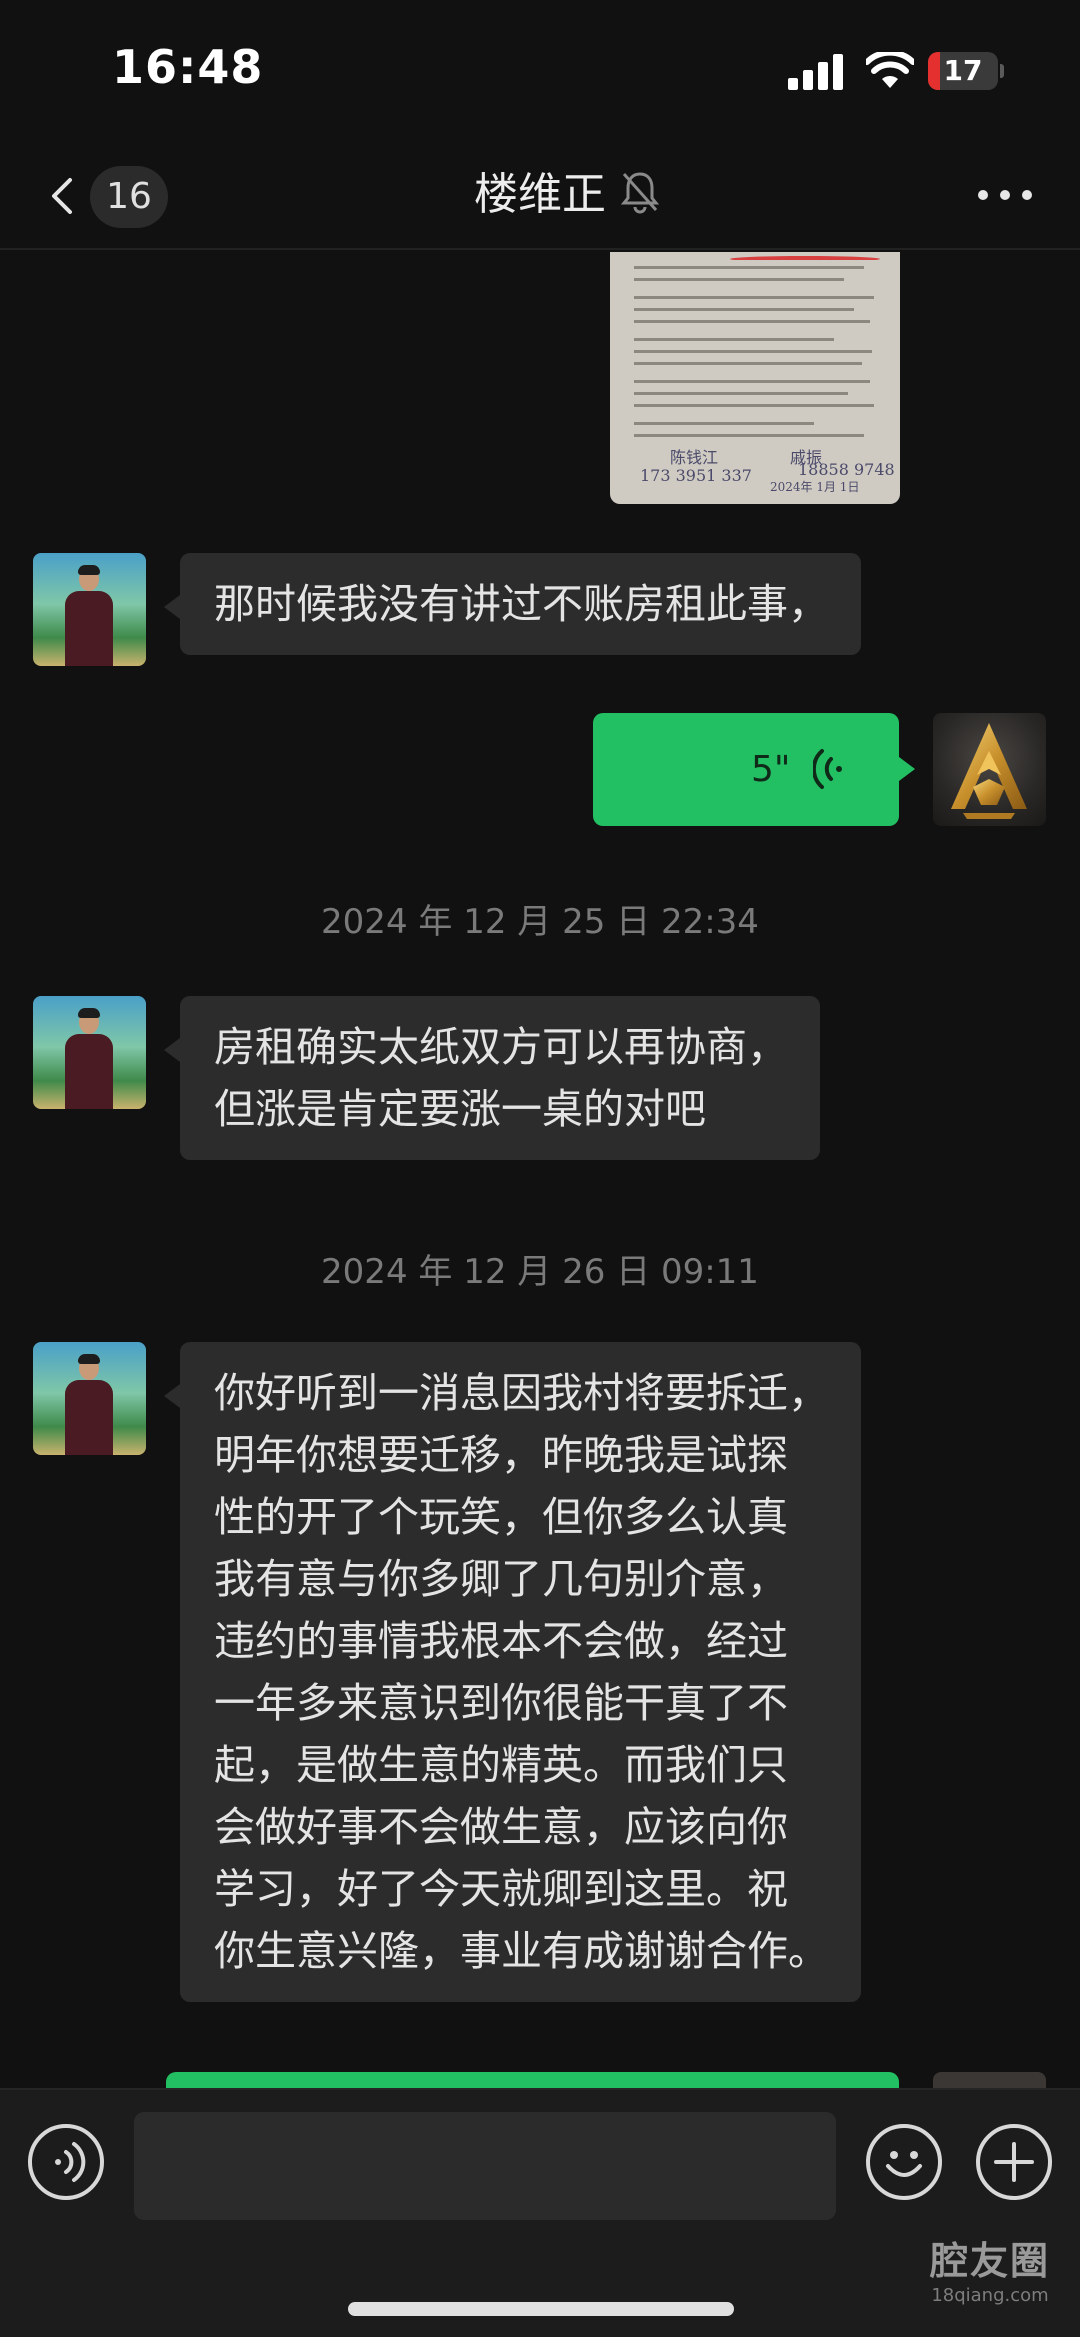 This screenshot has width=1080, height=2337. What do you see at coordinates (846, 469) in the screenshot?
I see `document-phone-right: 18858 9748` at bounding box center [846, 469].